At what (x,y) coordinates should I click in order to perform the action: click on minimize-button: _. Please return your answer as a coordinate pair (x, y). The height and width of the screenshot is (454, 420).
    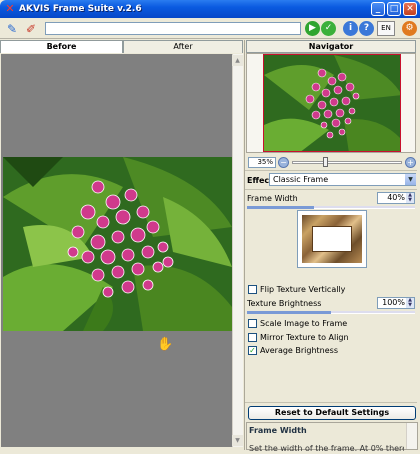
    Looking at the image, I should click on (378, 9).